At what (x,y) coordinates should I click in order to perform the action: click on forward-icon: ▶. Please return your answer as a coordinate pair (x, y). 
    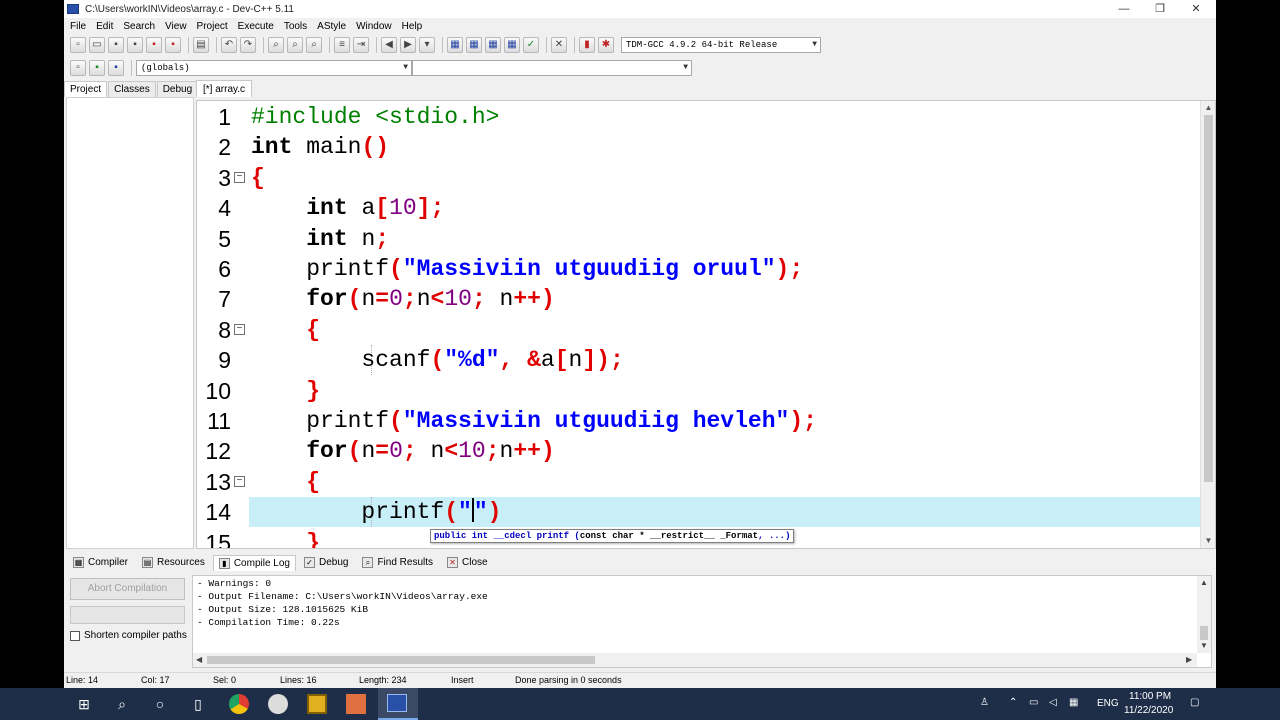
    Looking at the image, I should click on (408, 45).